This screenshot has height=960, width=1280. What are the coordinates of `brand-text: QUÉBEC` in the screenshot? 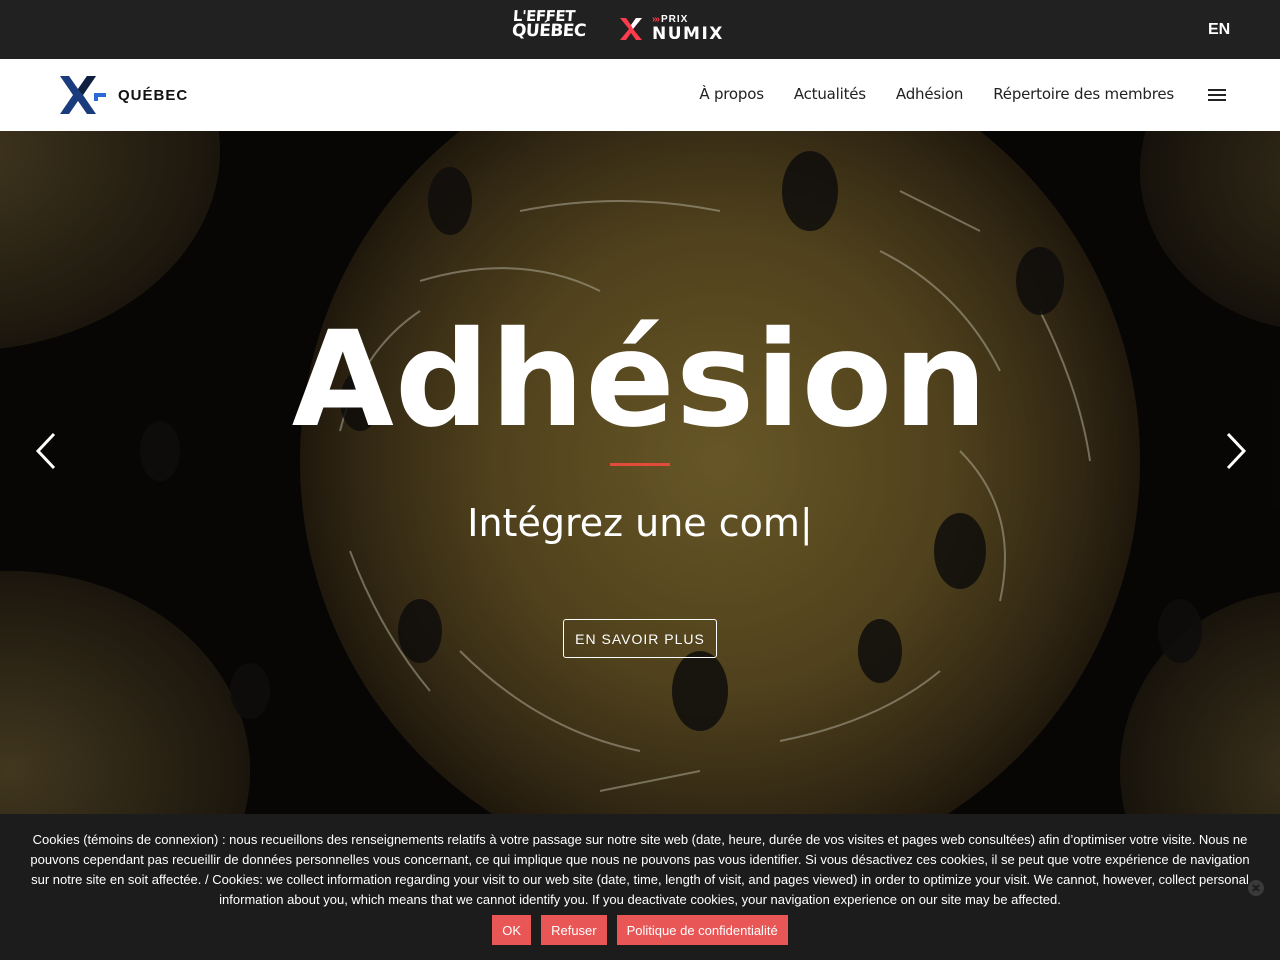 It's located at (153, 95).